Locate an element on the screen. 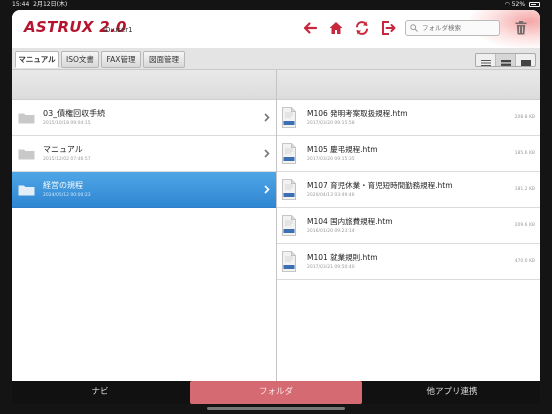 The height and width of the screenshot is (414, 552). search-input is located at coordinates (459, 28).